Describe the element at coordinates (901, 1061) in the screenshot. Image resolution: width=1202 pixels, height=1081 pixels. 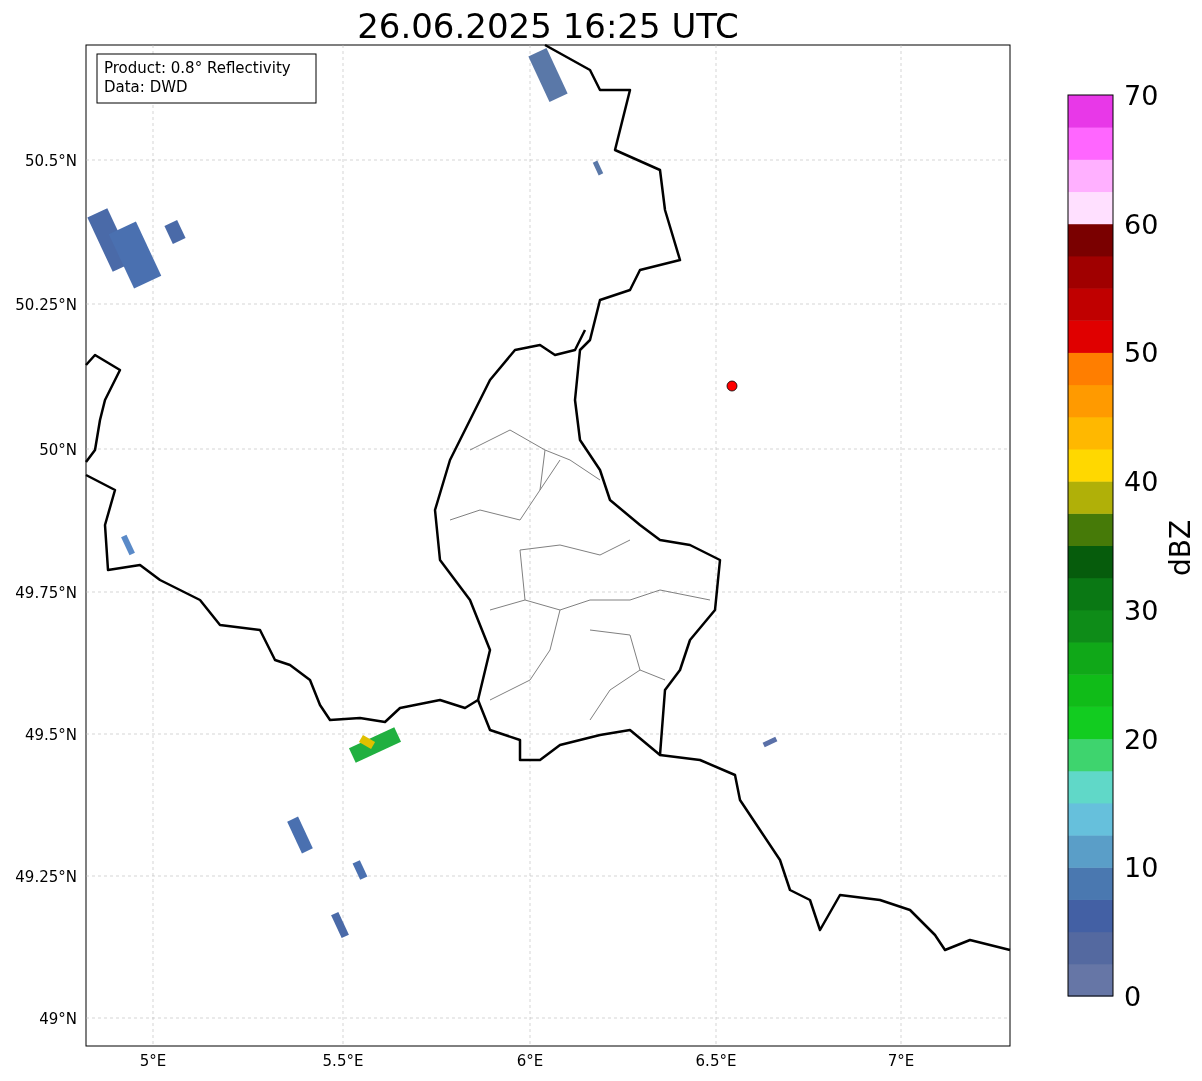
I see `longitude-label: 7°E` at that location.